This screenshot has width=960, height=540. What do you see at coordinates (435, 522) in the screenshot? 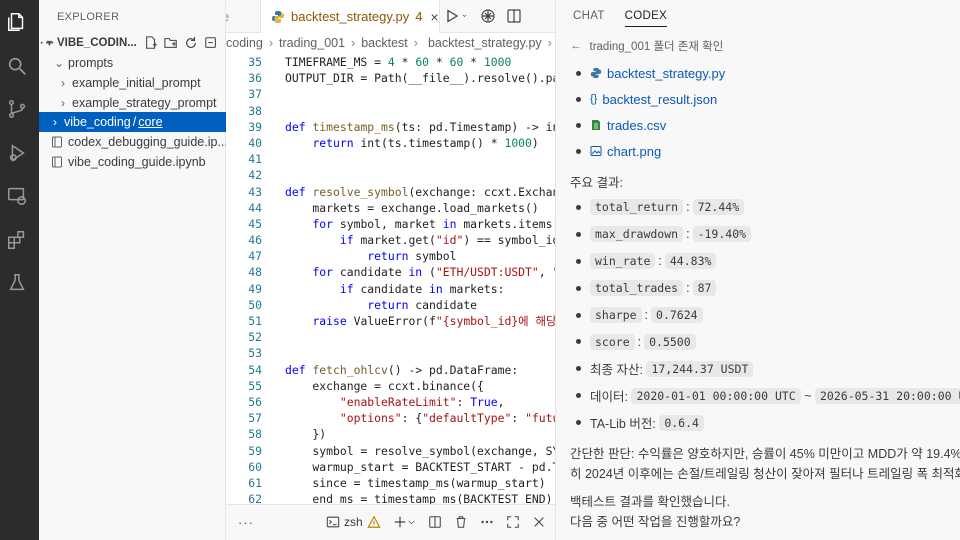
I see `split-terminal-icon` at bounding box center [435, 522].